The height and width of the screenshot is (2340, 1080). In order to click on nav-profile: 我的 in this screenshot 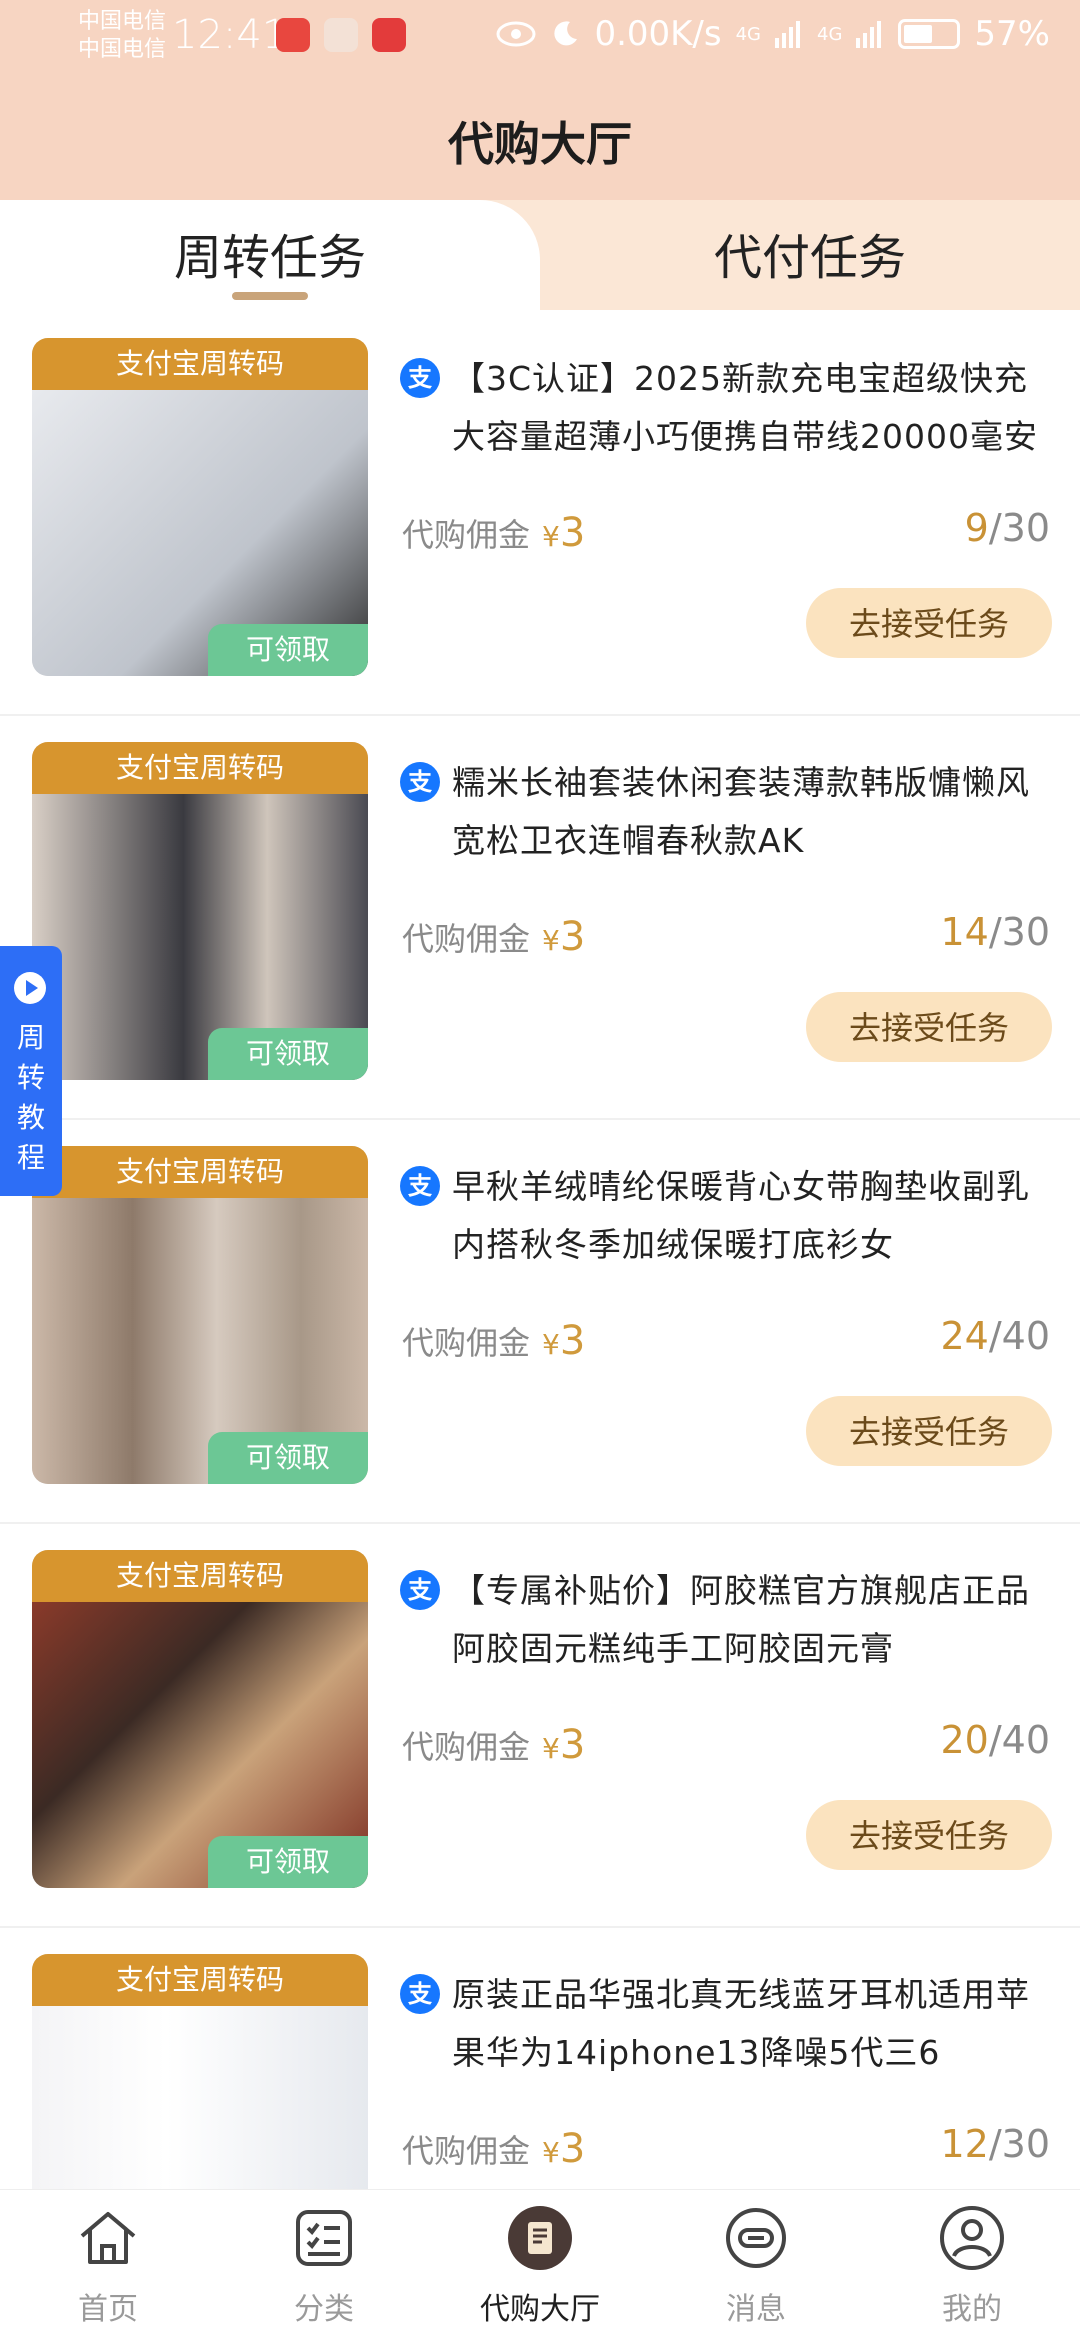, I will do `click(972, 2265)`.